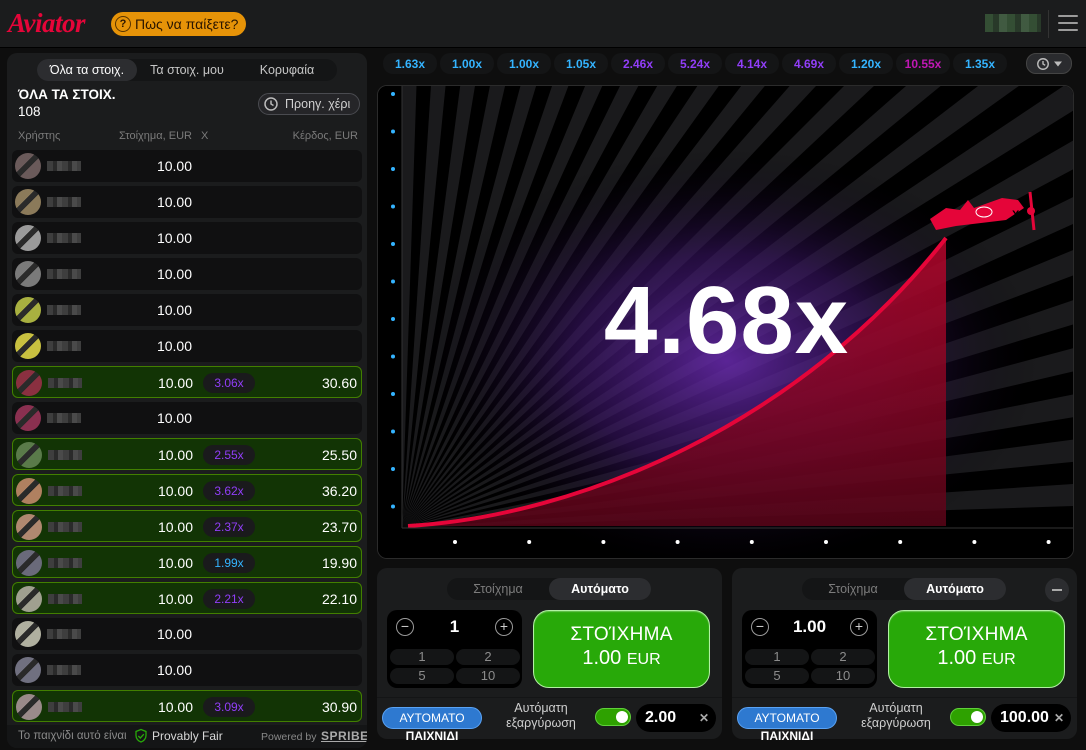 The image size is (1086, 750). What do you see at coordinates (318, 104) in the screenshot?
I see `previous-hand-label: Προηγ. χέρι` at bounding box center [318, 104].